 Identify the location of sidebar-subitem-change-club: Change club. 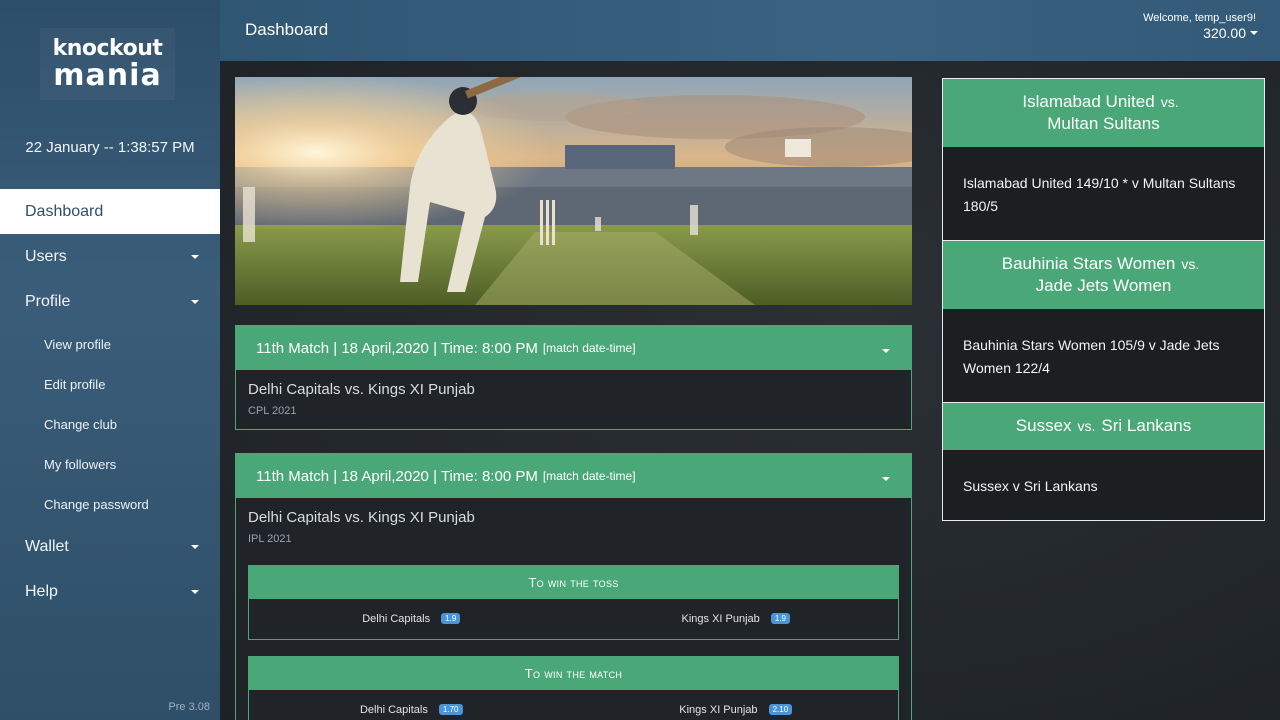
(110, 424).